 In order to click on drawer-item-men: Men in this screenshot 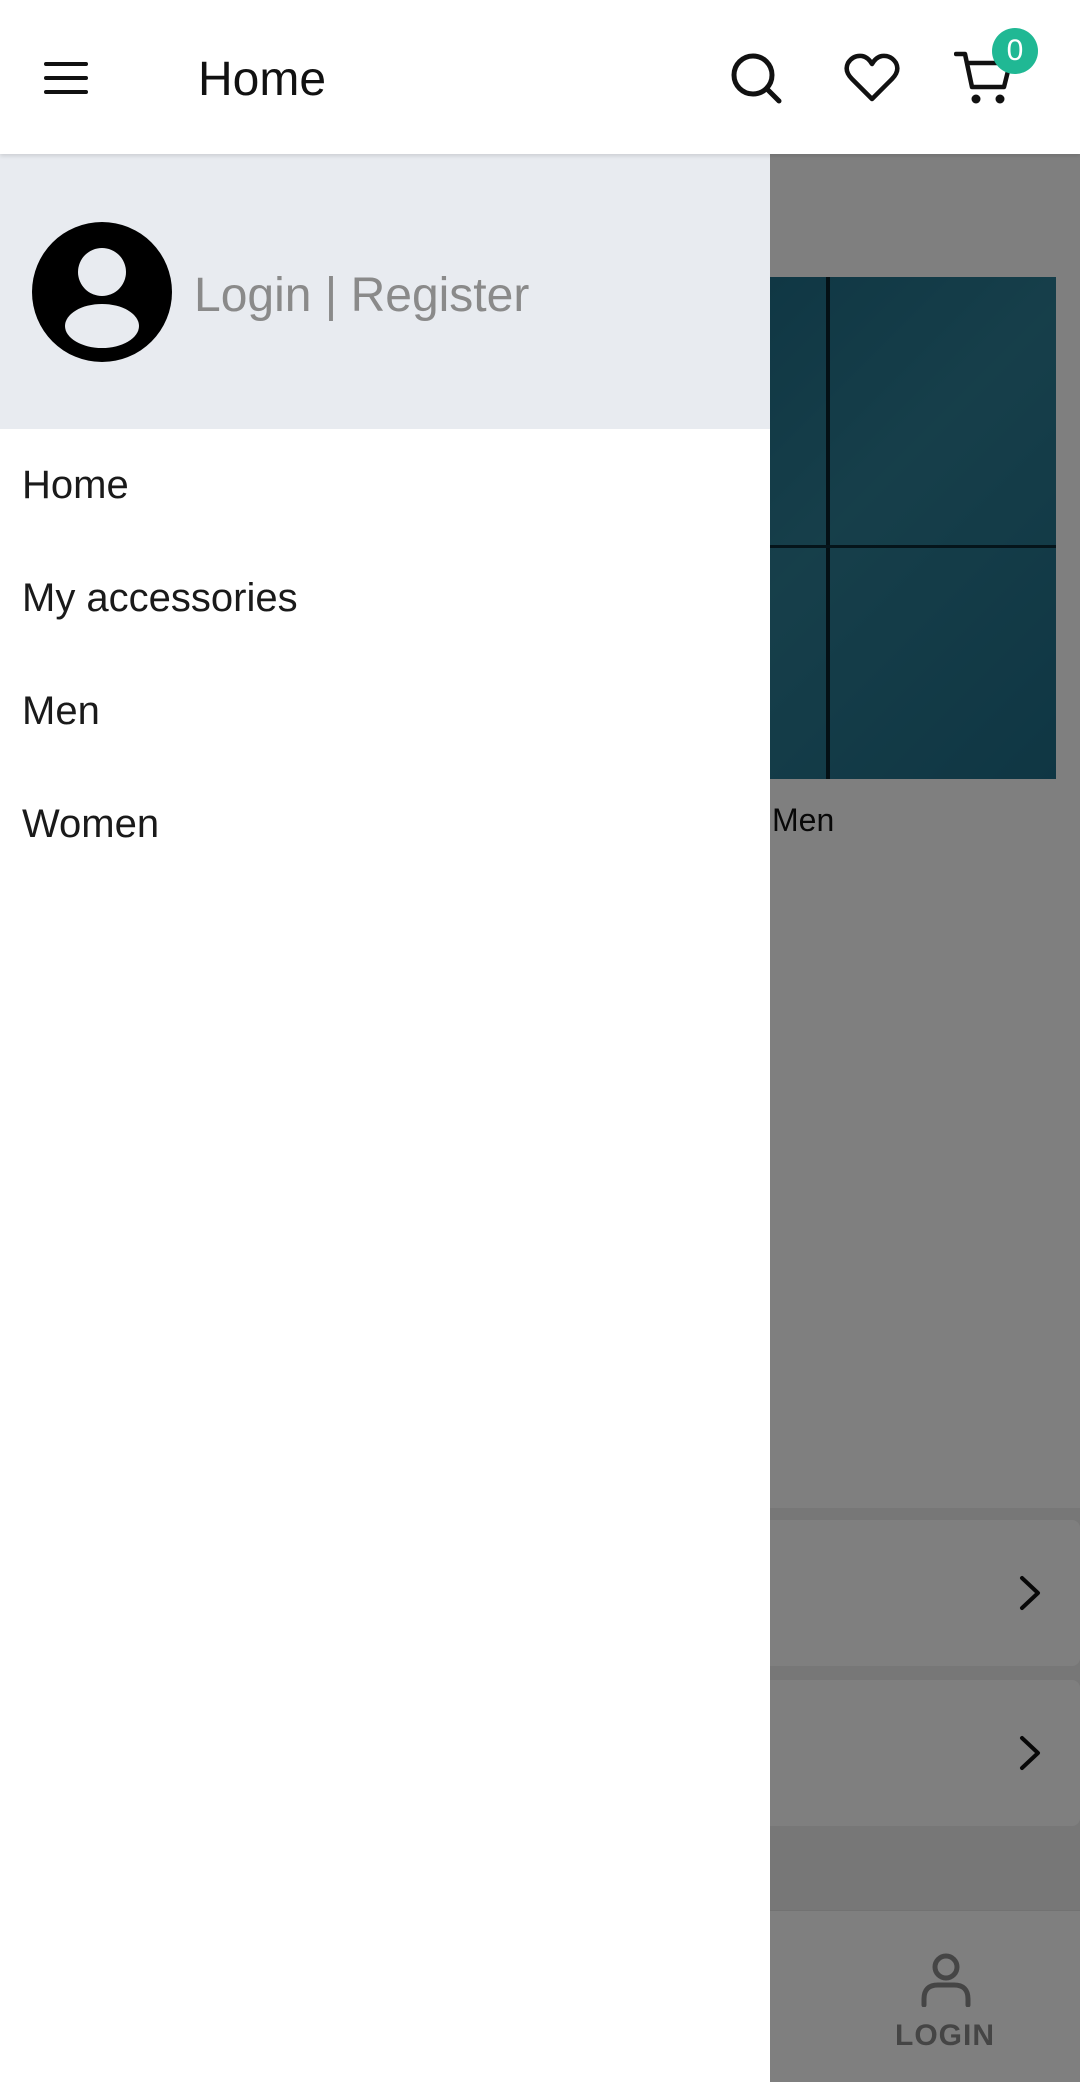, I will do `click(385, 711)`.